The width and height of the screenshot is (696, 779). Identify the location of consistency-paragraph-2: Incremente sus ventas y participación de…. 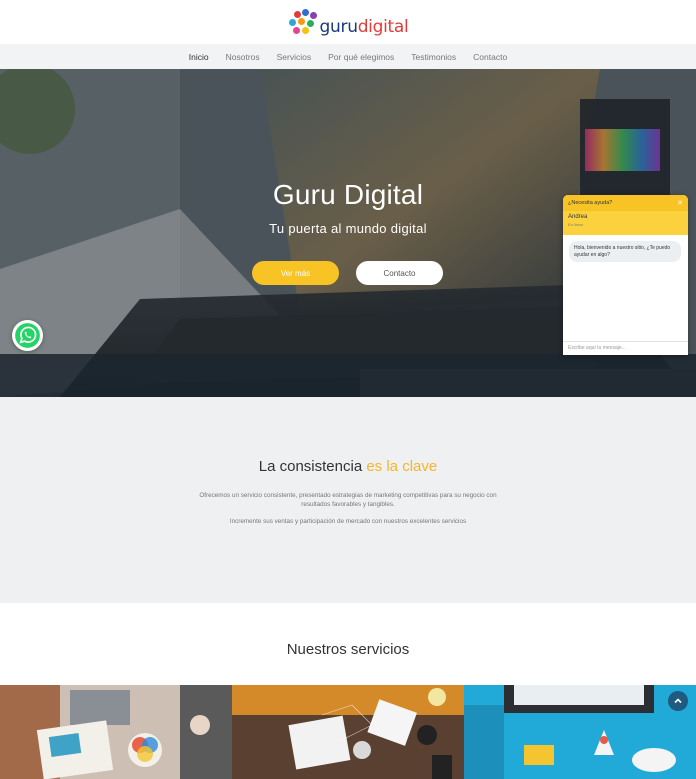
(348, 521).